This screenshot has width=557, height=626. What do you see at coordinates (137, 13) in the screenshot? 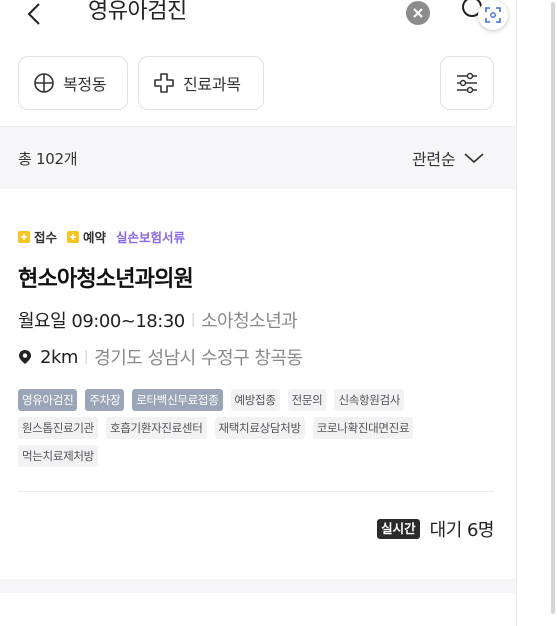
I see `search-query-text: 영유아검진` at bounding box center [137, 13].